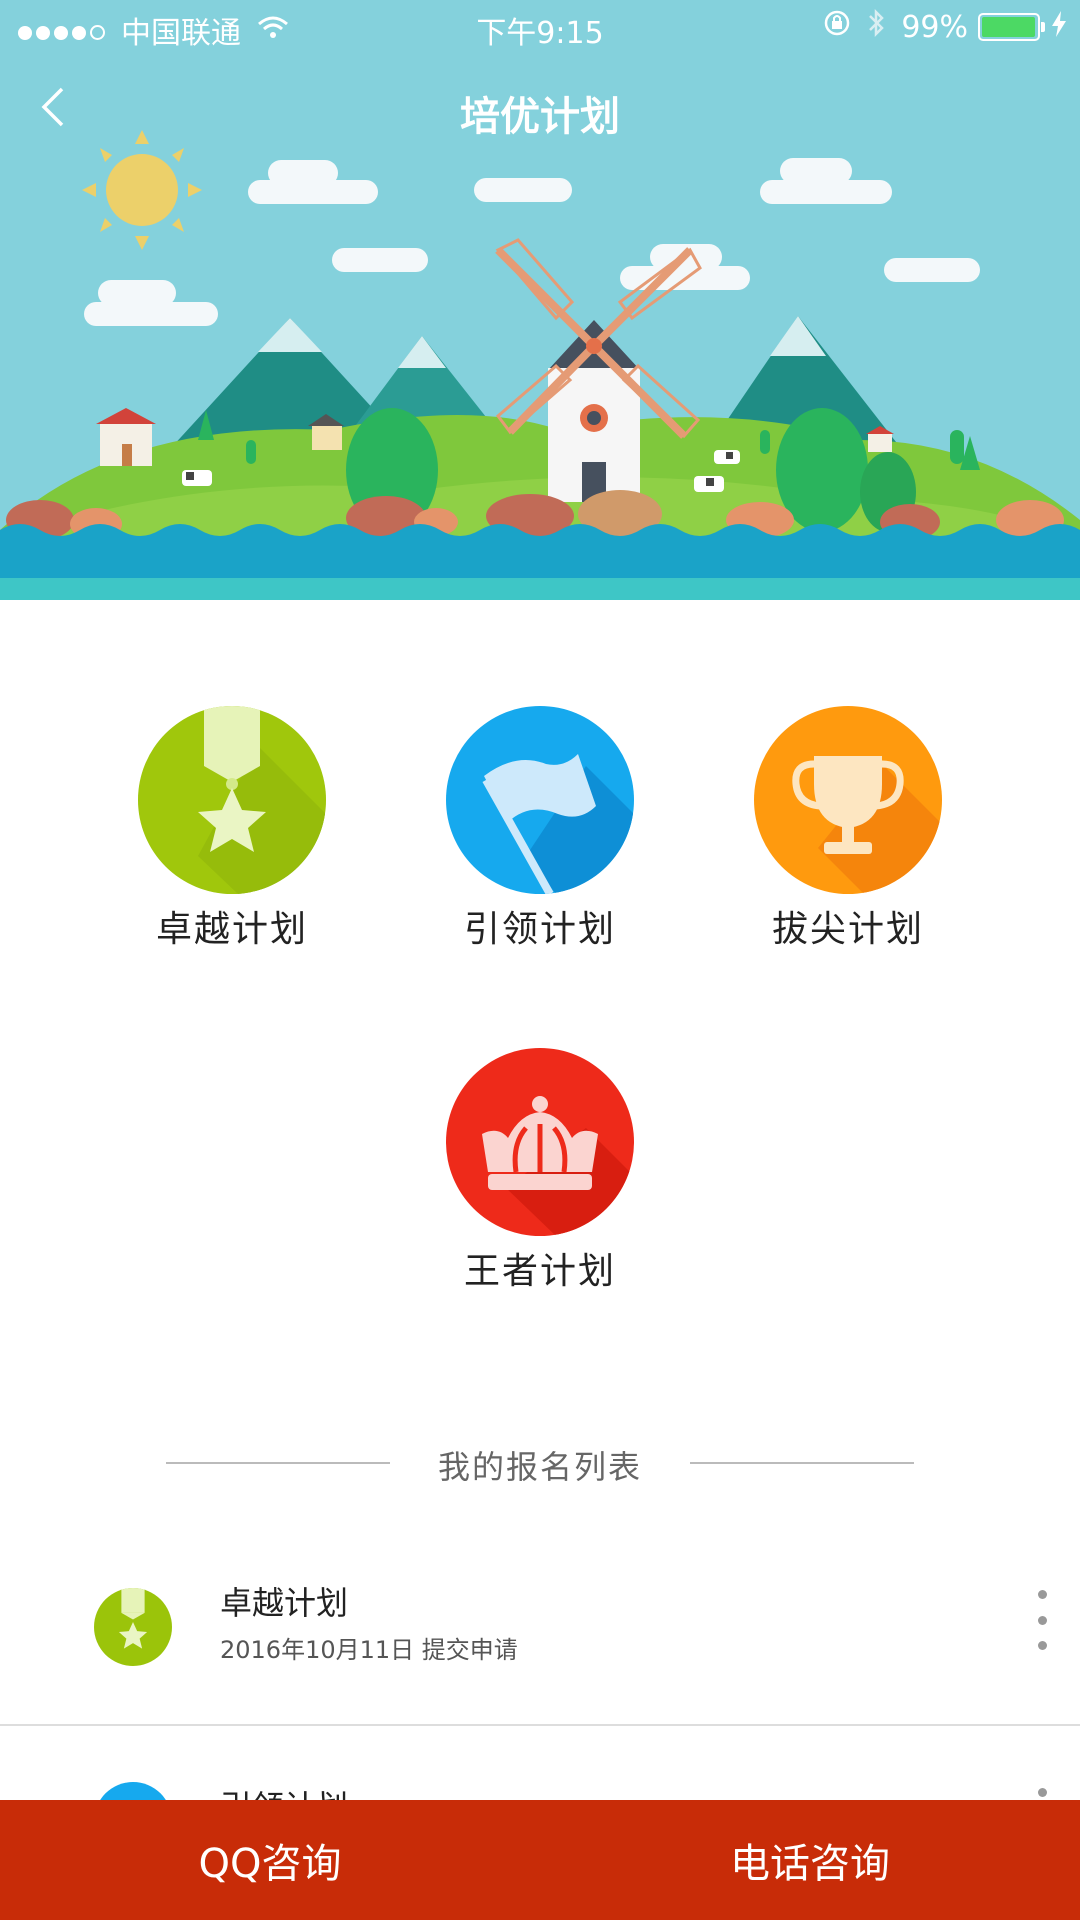  I want to click on battery-percent: 99%, so click(934, 27).